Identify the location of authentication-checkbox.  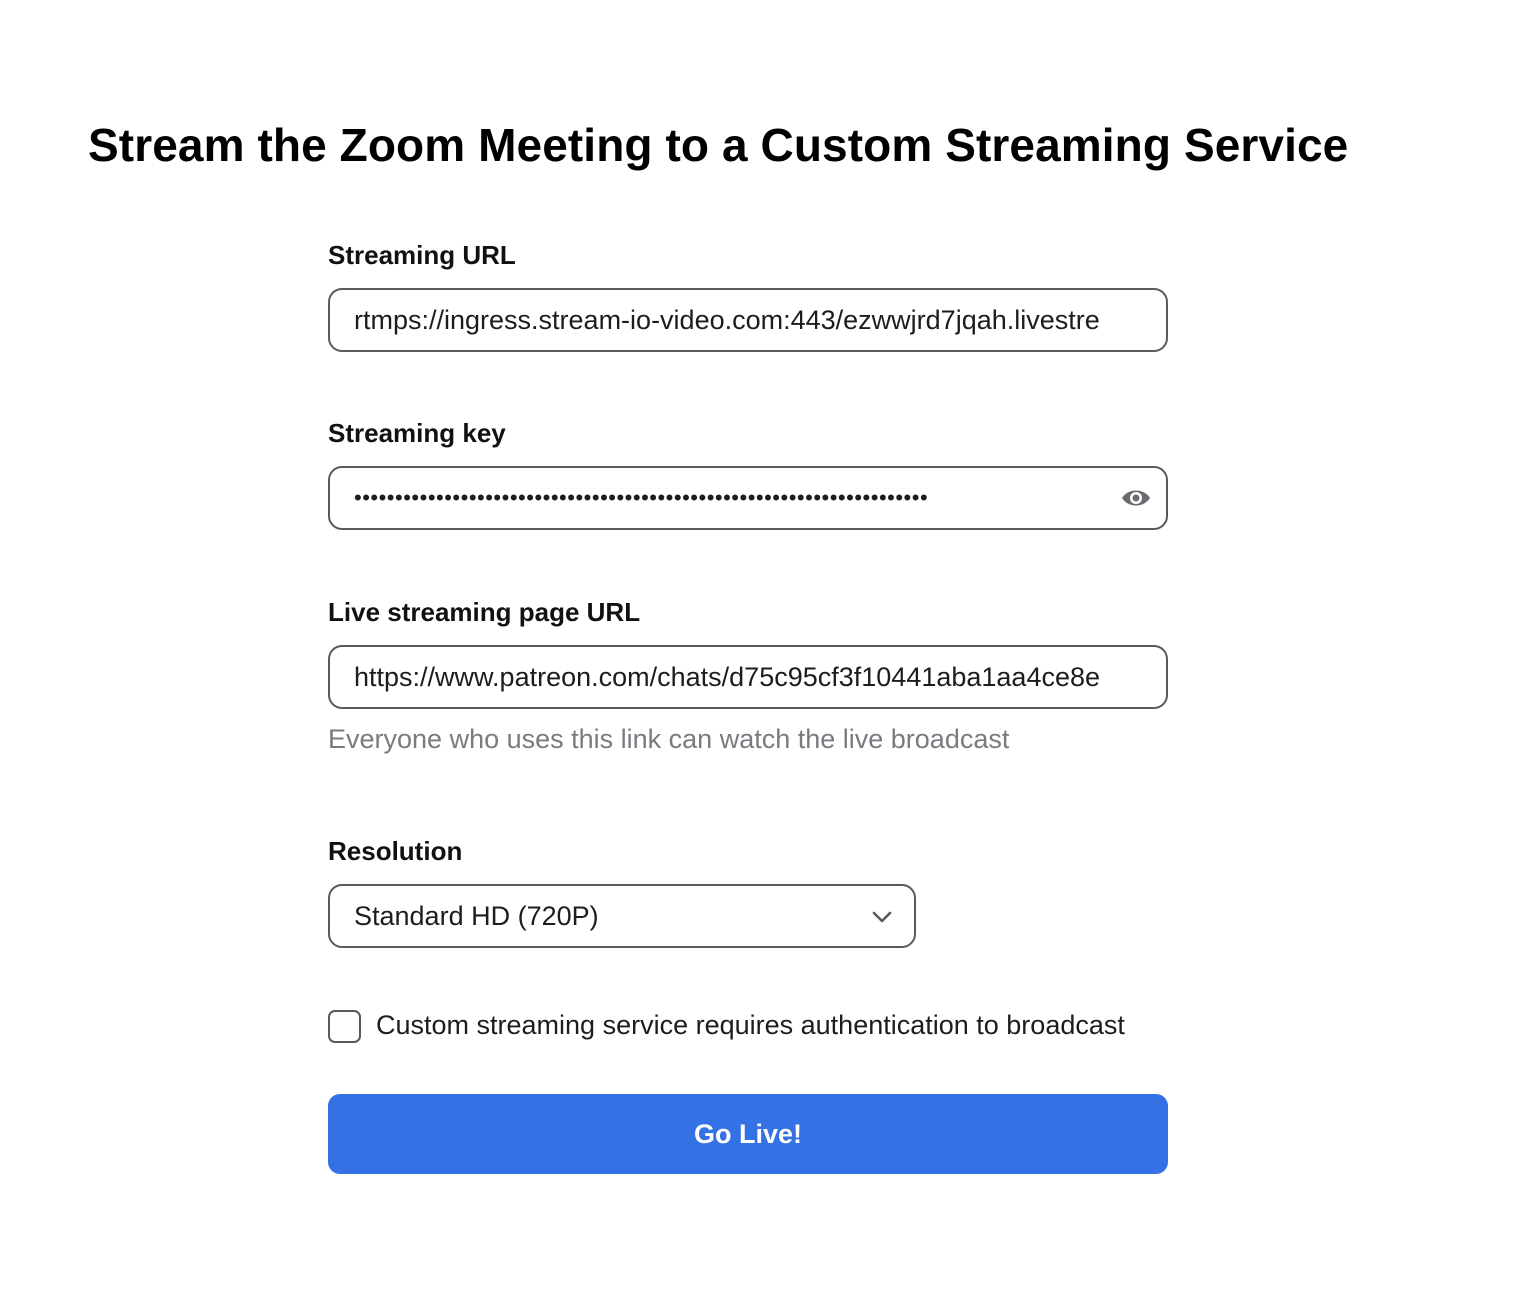
(344, 1026).